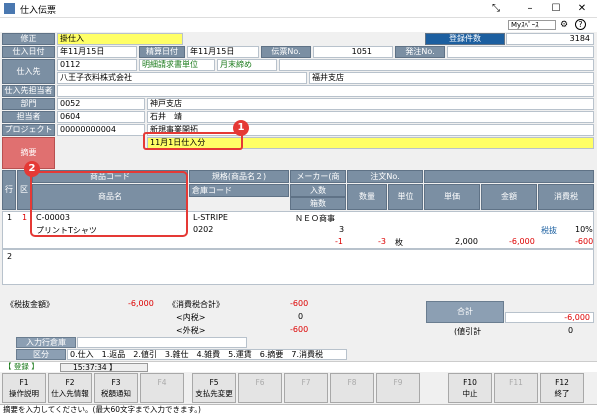 This screenshot has height=415, width=597. Describe the element at coordinates (298, 267) in the screenshot. I see `table-row: 2` at that location.